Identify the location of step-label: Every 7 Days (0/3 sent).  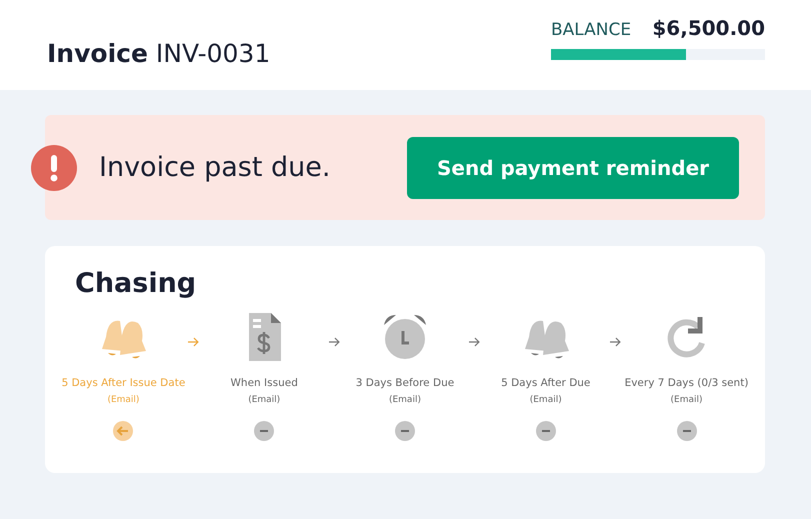
(686, 383).